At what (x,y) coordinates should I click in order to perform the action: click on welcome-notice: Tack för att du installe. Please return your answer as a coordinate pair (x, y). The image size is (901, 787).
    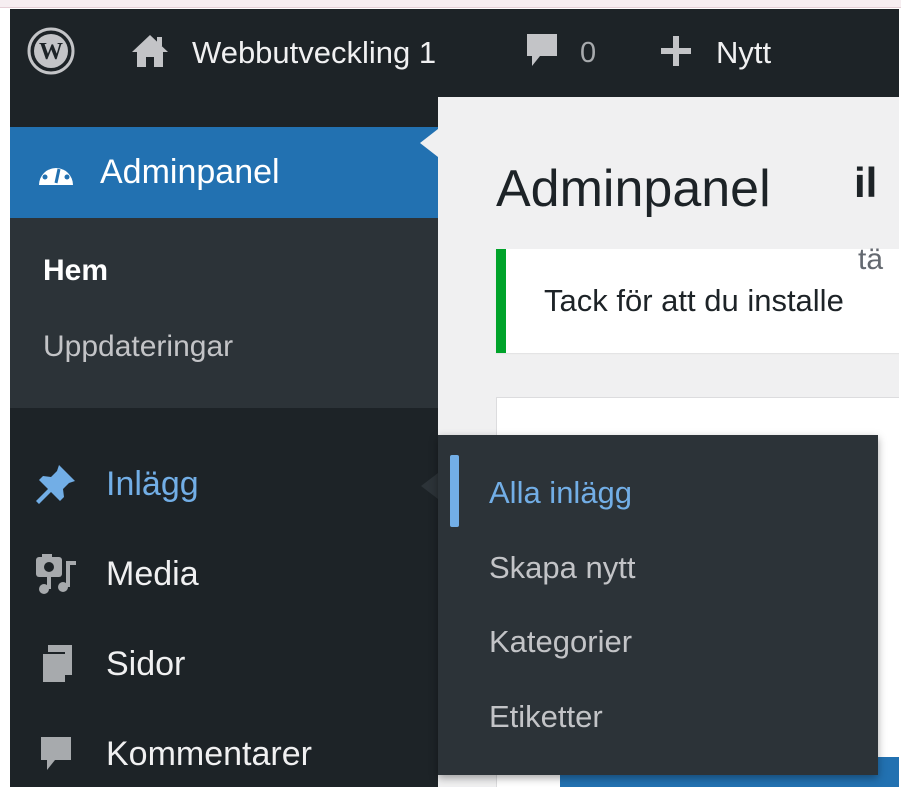
    Looking at the image, I should click on (697, 301).